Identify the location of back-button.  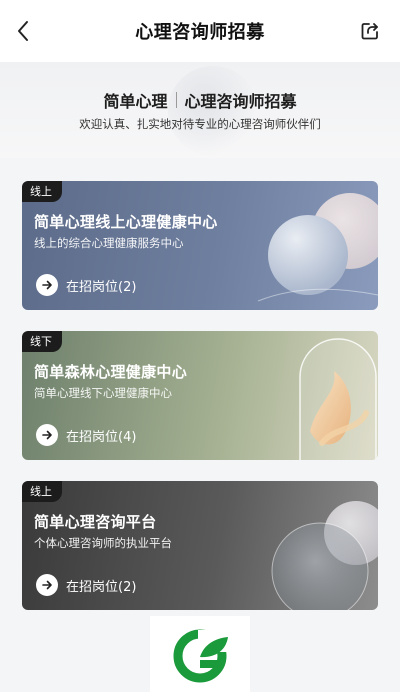
(23, 31).